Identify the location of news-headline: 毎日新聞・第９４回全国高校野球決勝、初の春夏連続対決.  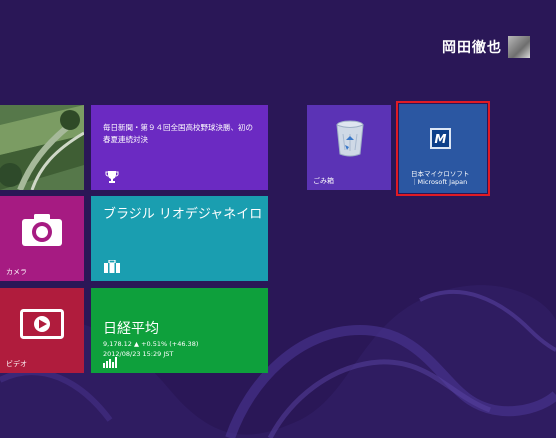
(178, 133).